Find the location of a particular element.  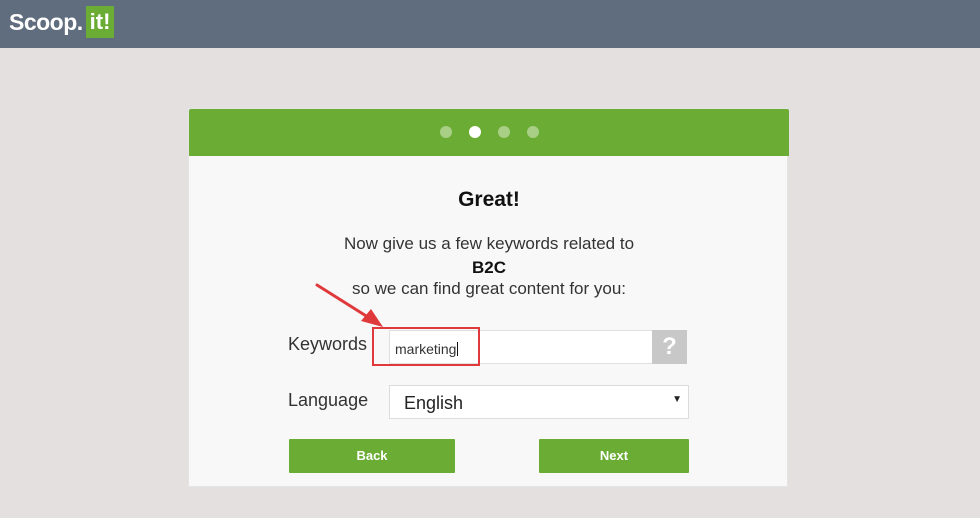

logo-it-badge: it! is located at coordinates (100, 22).